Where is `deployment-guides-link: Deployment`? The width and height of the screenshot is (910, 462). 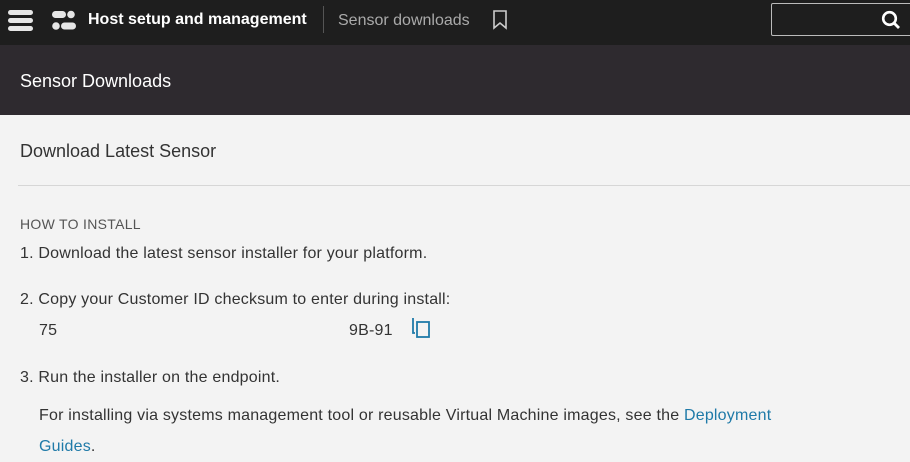 deployment-guides-link: Deployment is located at coordinates (727, 415).